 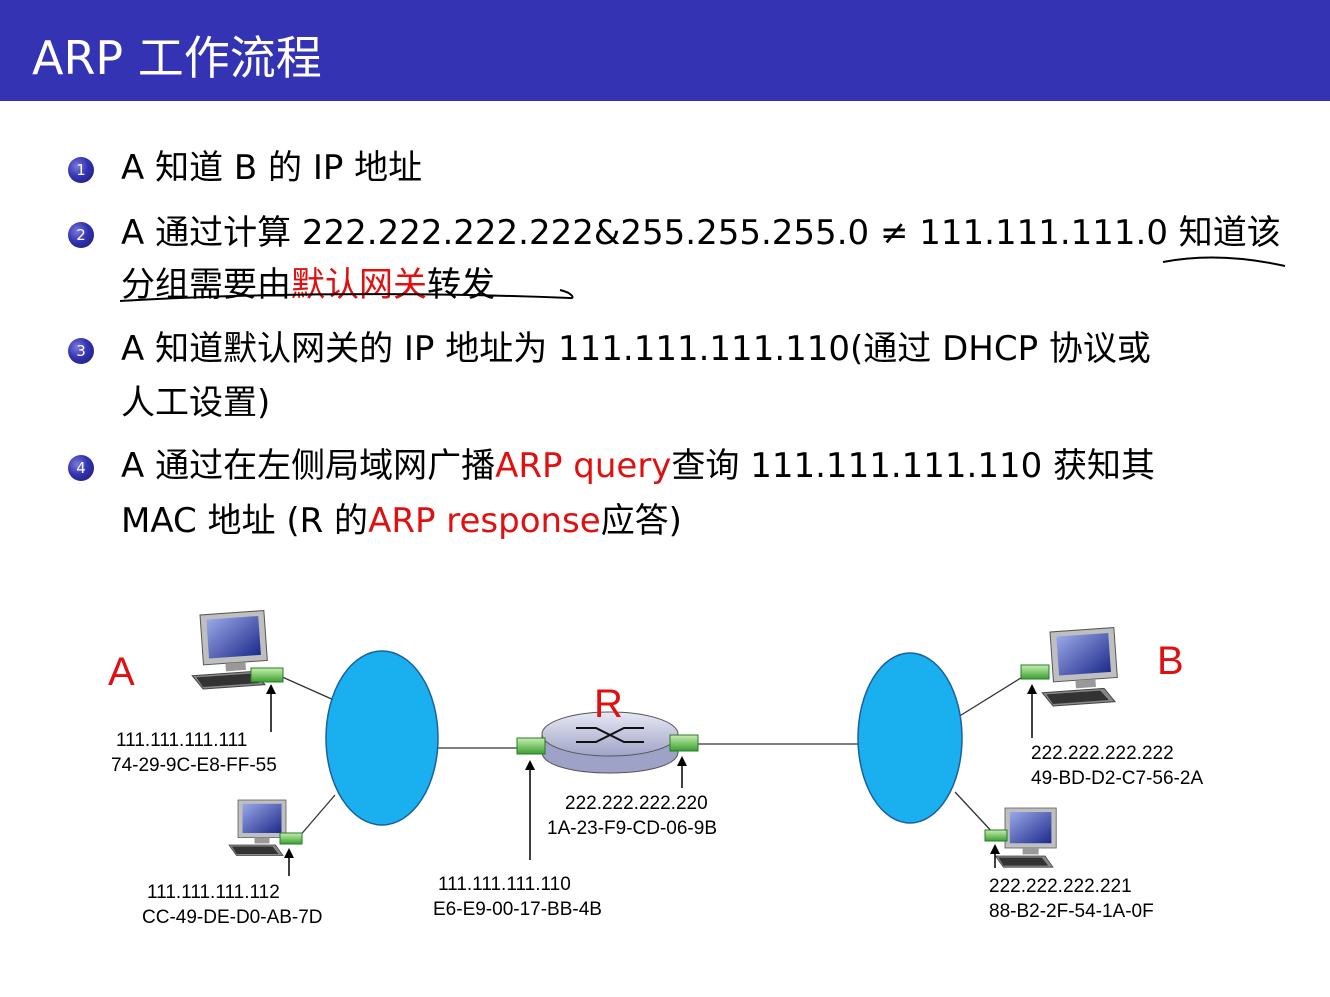 I want to click on bullet-4-line2-b: 应答), so click(x=641, y=521).